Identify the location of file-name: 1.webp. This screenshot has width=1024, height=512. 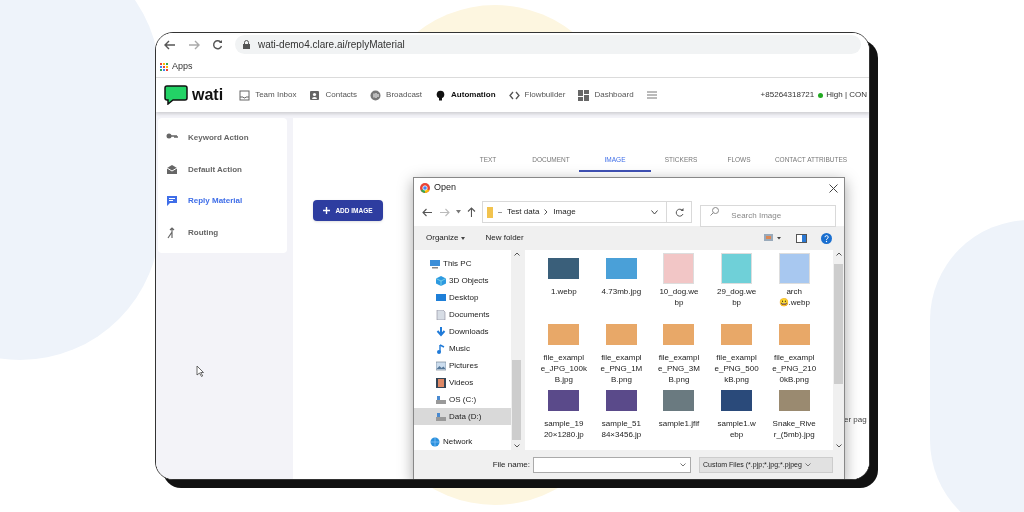
(563, 291).